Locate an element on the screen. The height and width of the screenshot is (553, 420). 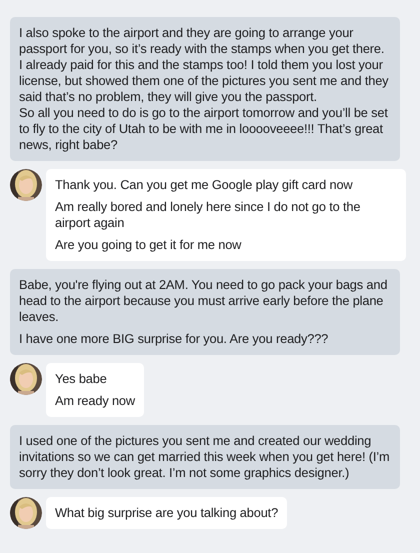
message-text: Are you going to get it for me now is located at coordinates (148, 245).